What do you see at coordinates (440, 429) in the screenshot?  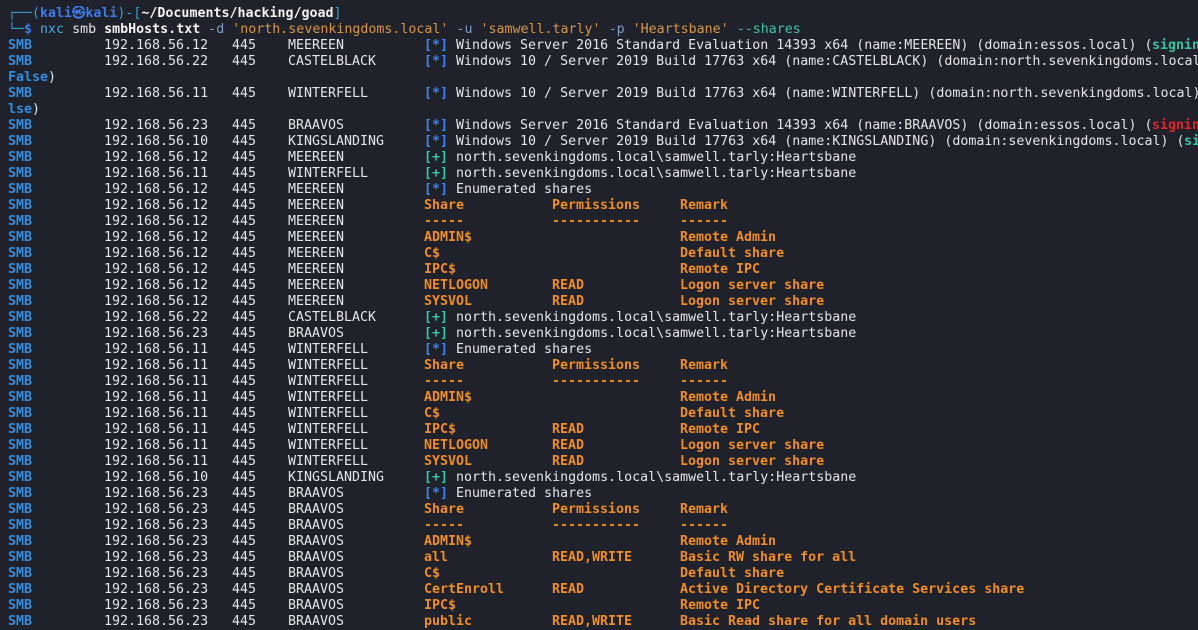 I see `share-name: IPC$` at bounding box center [440, 429].